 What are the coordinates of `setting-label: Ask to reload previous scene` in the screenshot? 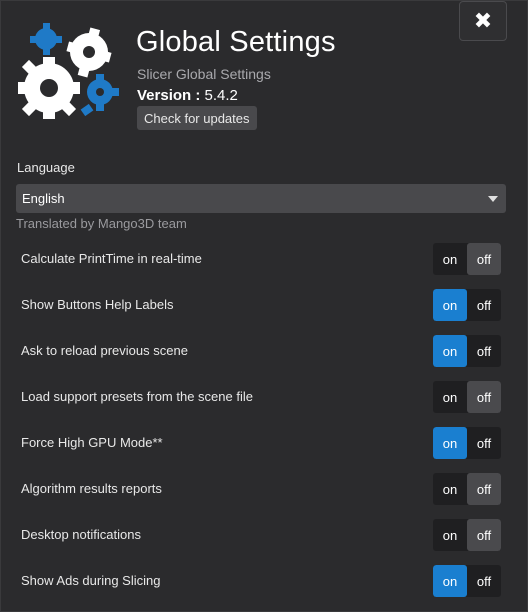 It's located at (104, 350).